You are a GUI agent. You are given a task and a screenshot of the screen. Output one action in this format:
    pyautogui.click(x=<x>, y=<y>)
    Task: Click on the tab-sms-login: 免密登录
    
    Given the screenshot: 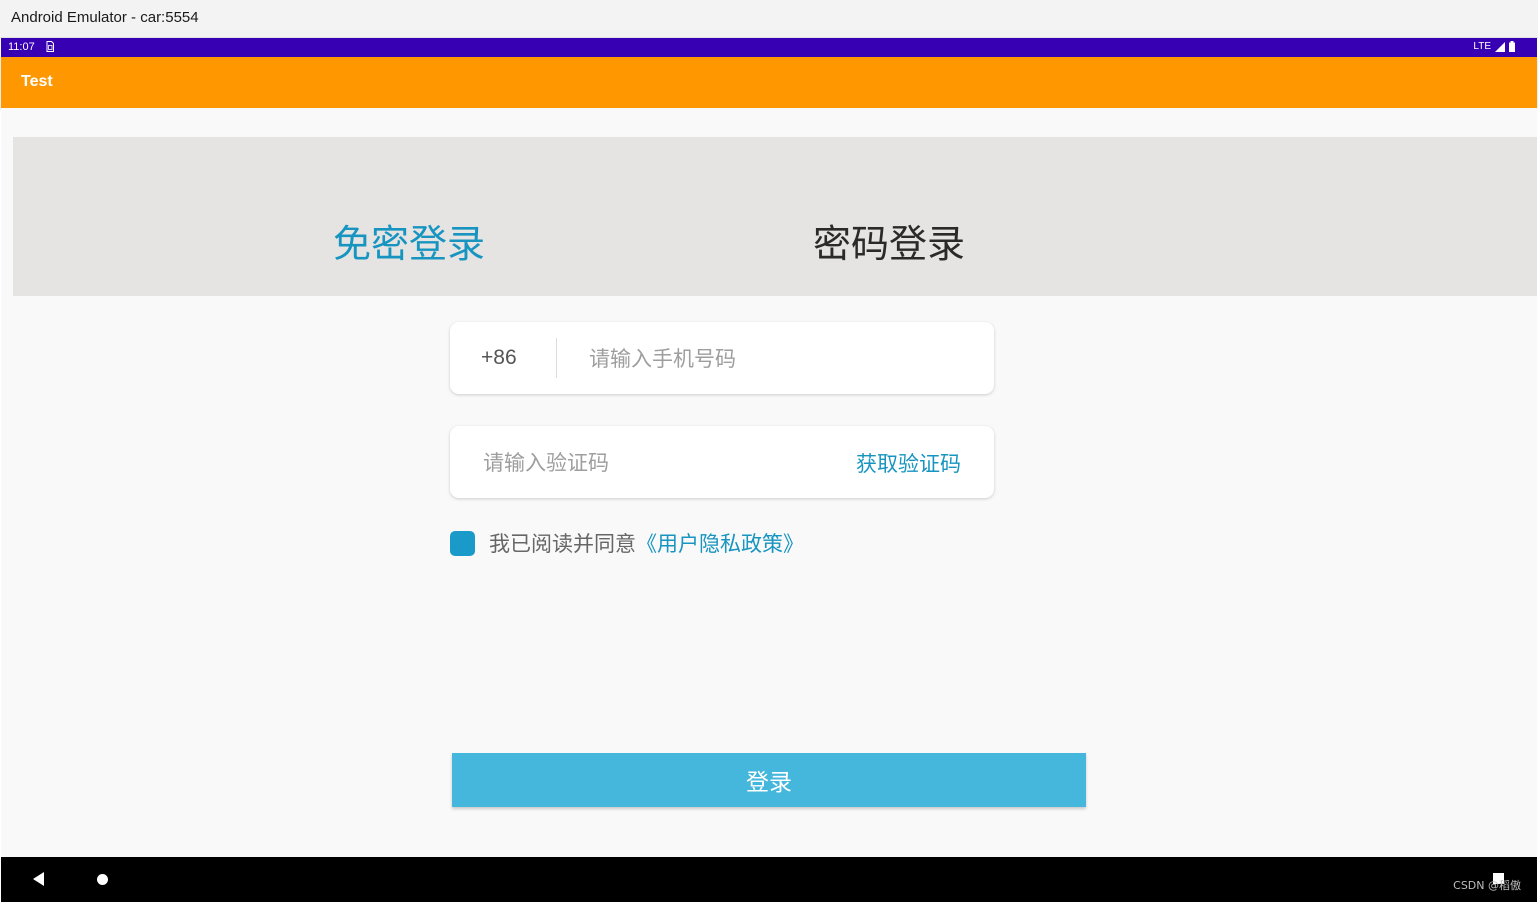 What is the action you would take?
    pyautogui.click(x=409, y=244)
    